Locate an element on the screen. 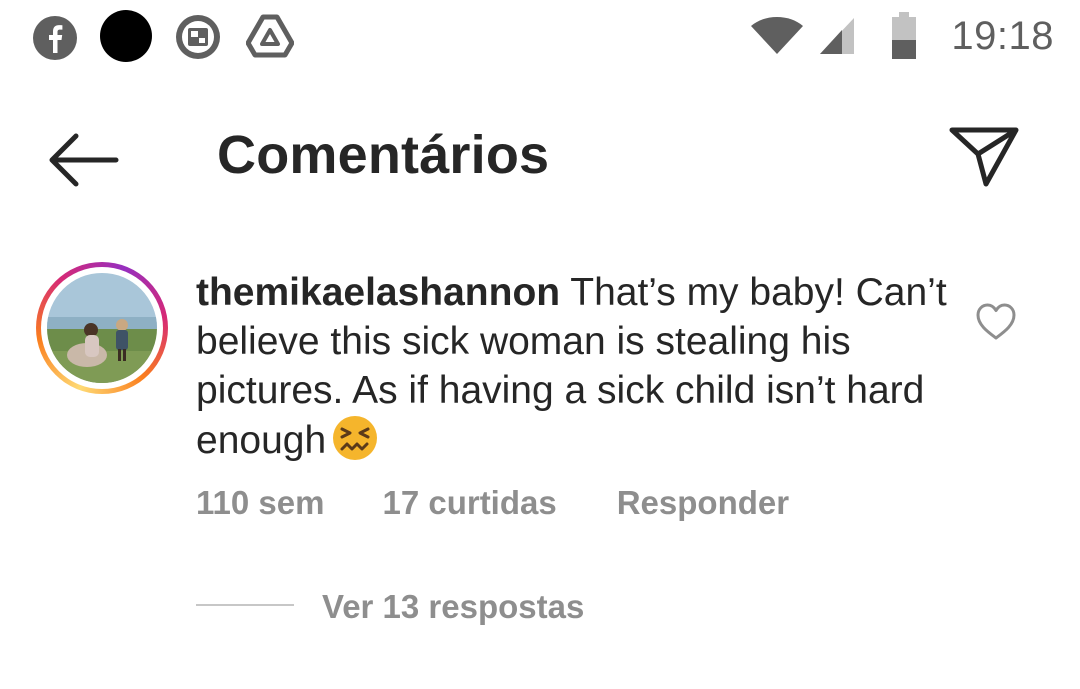 The image size is (1080, 689). avatar-border is located at coordinates (102, 328).